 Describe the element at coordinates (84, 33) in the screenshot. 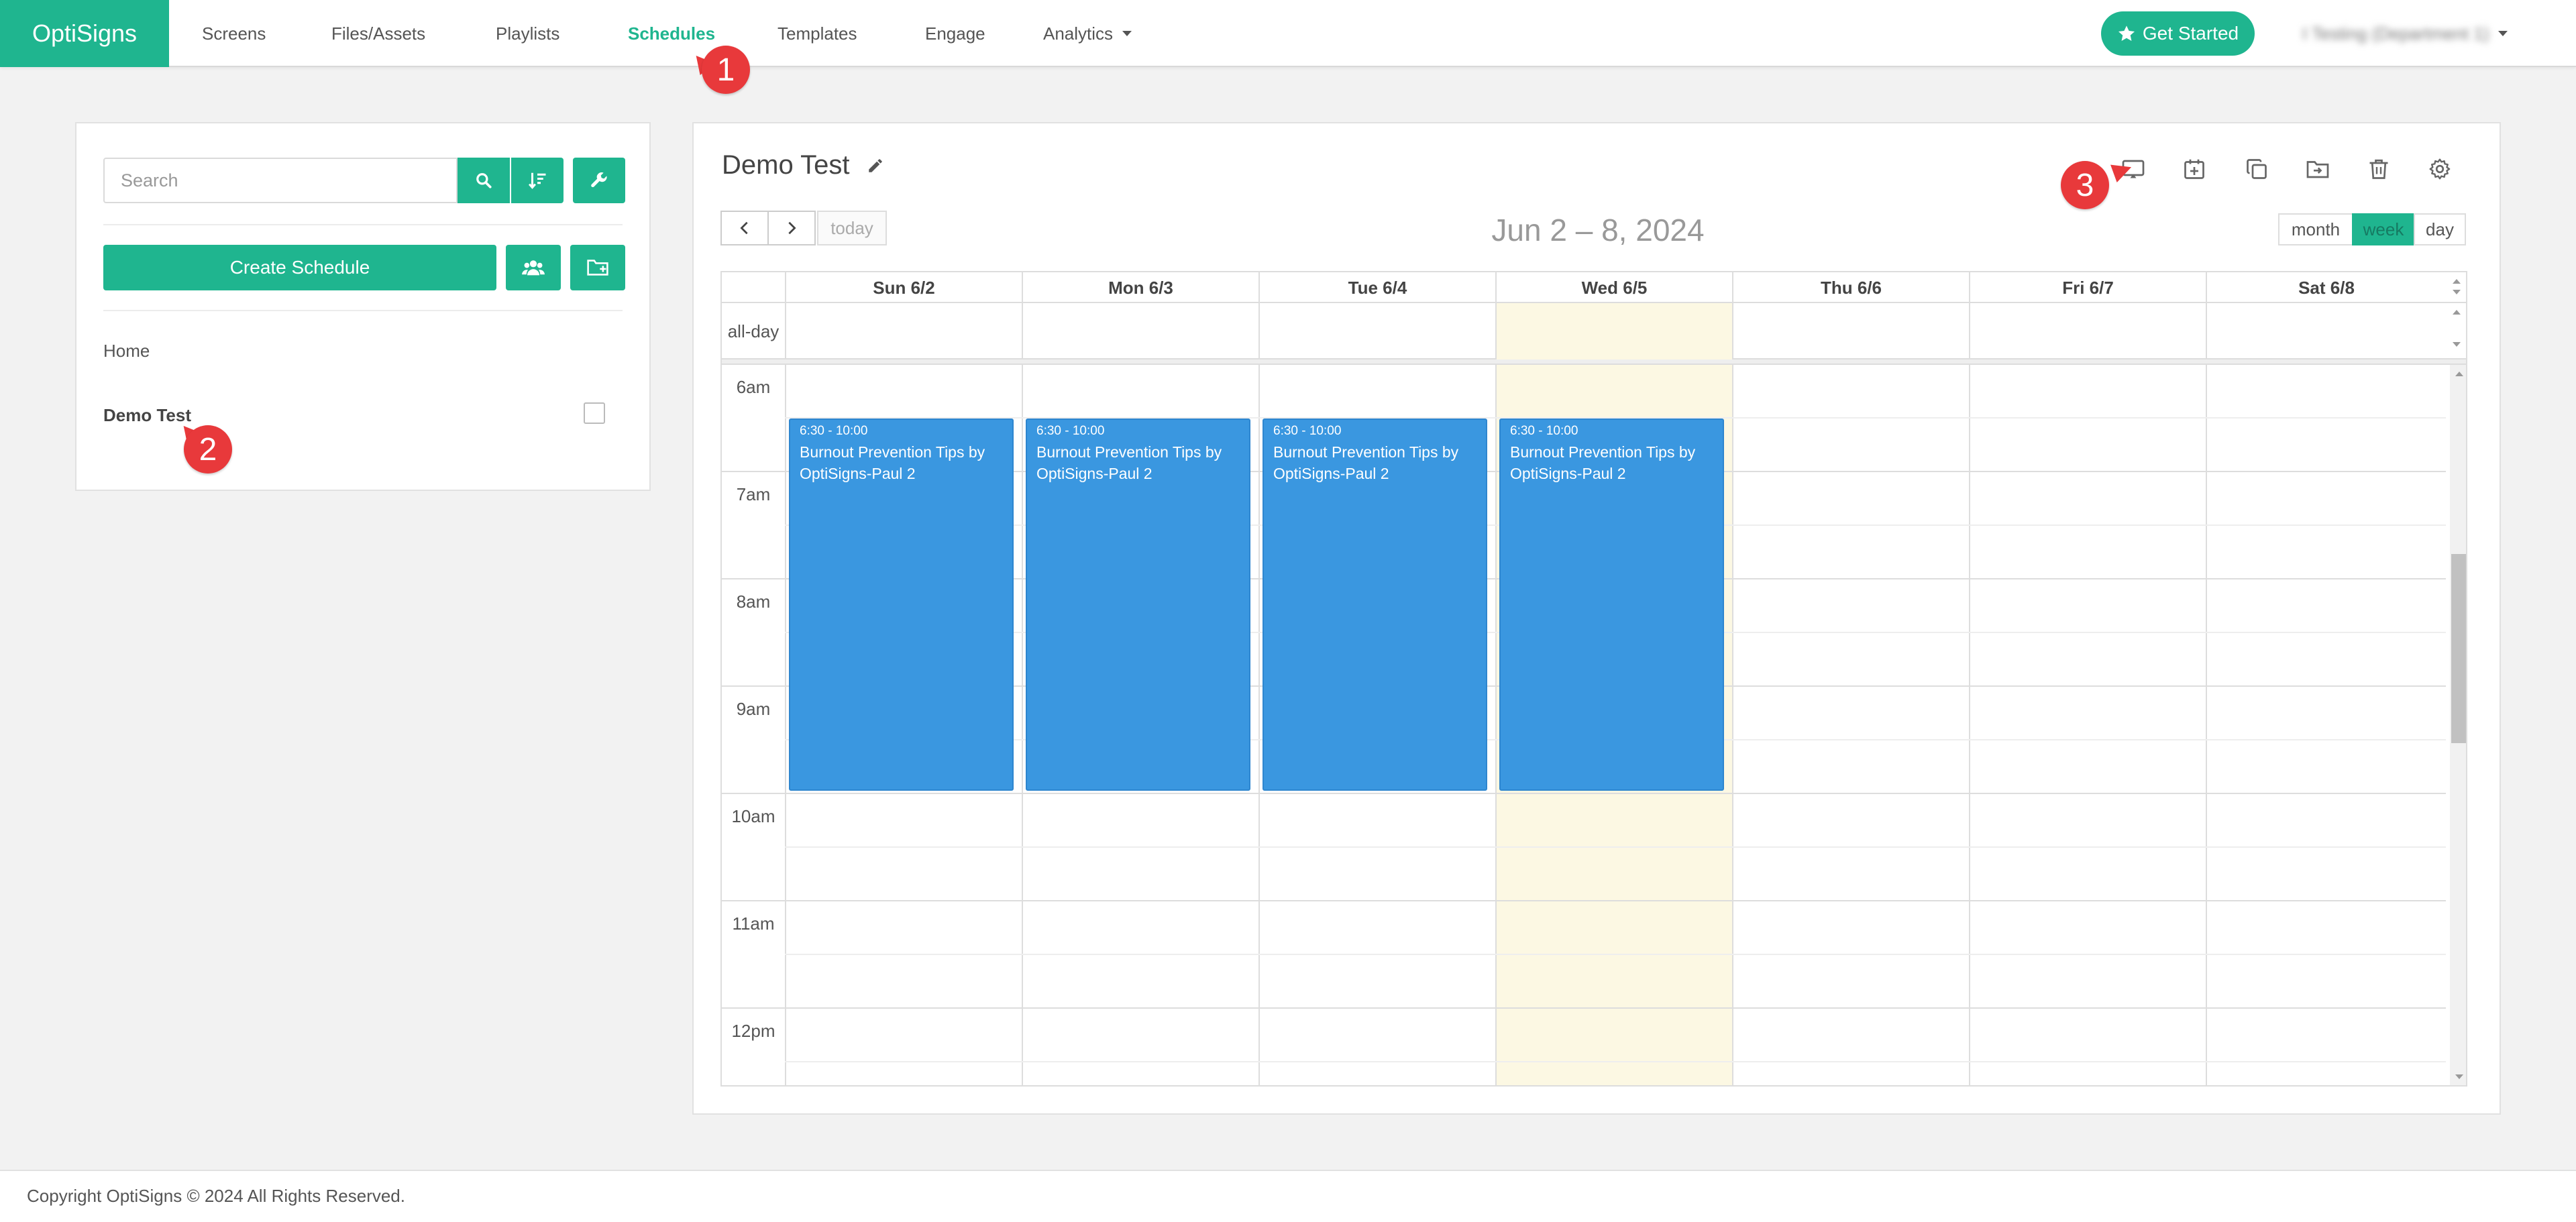

I see `brand-logo: OptiSigns` at that location.